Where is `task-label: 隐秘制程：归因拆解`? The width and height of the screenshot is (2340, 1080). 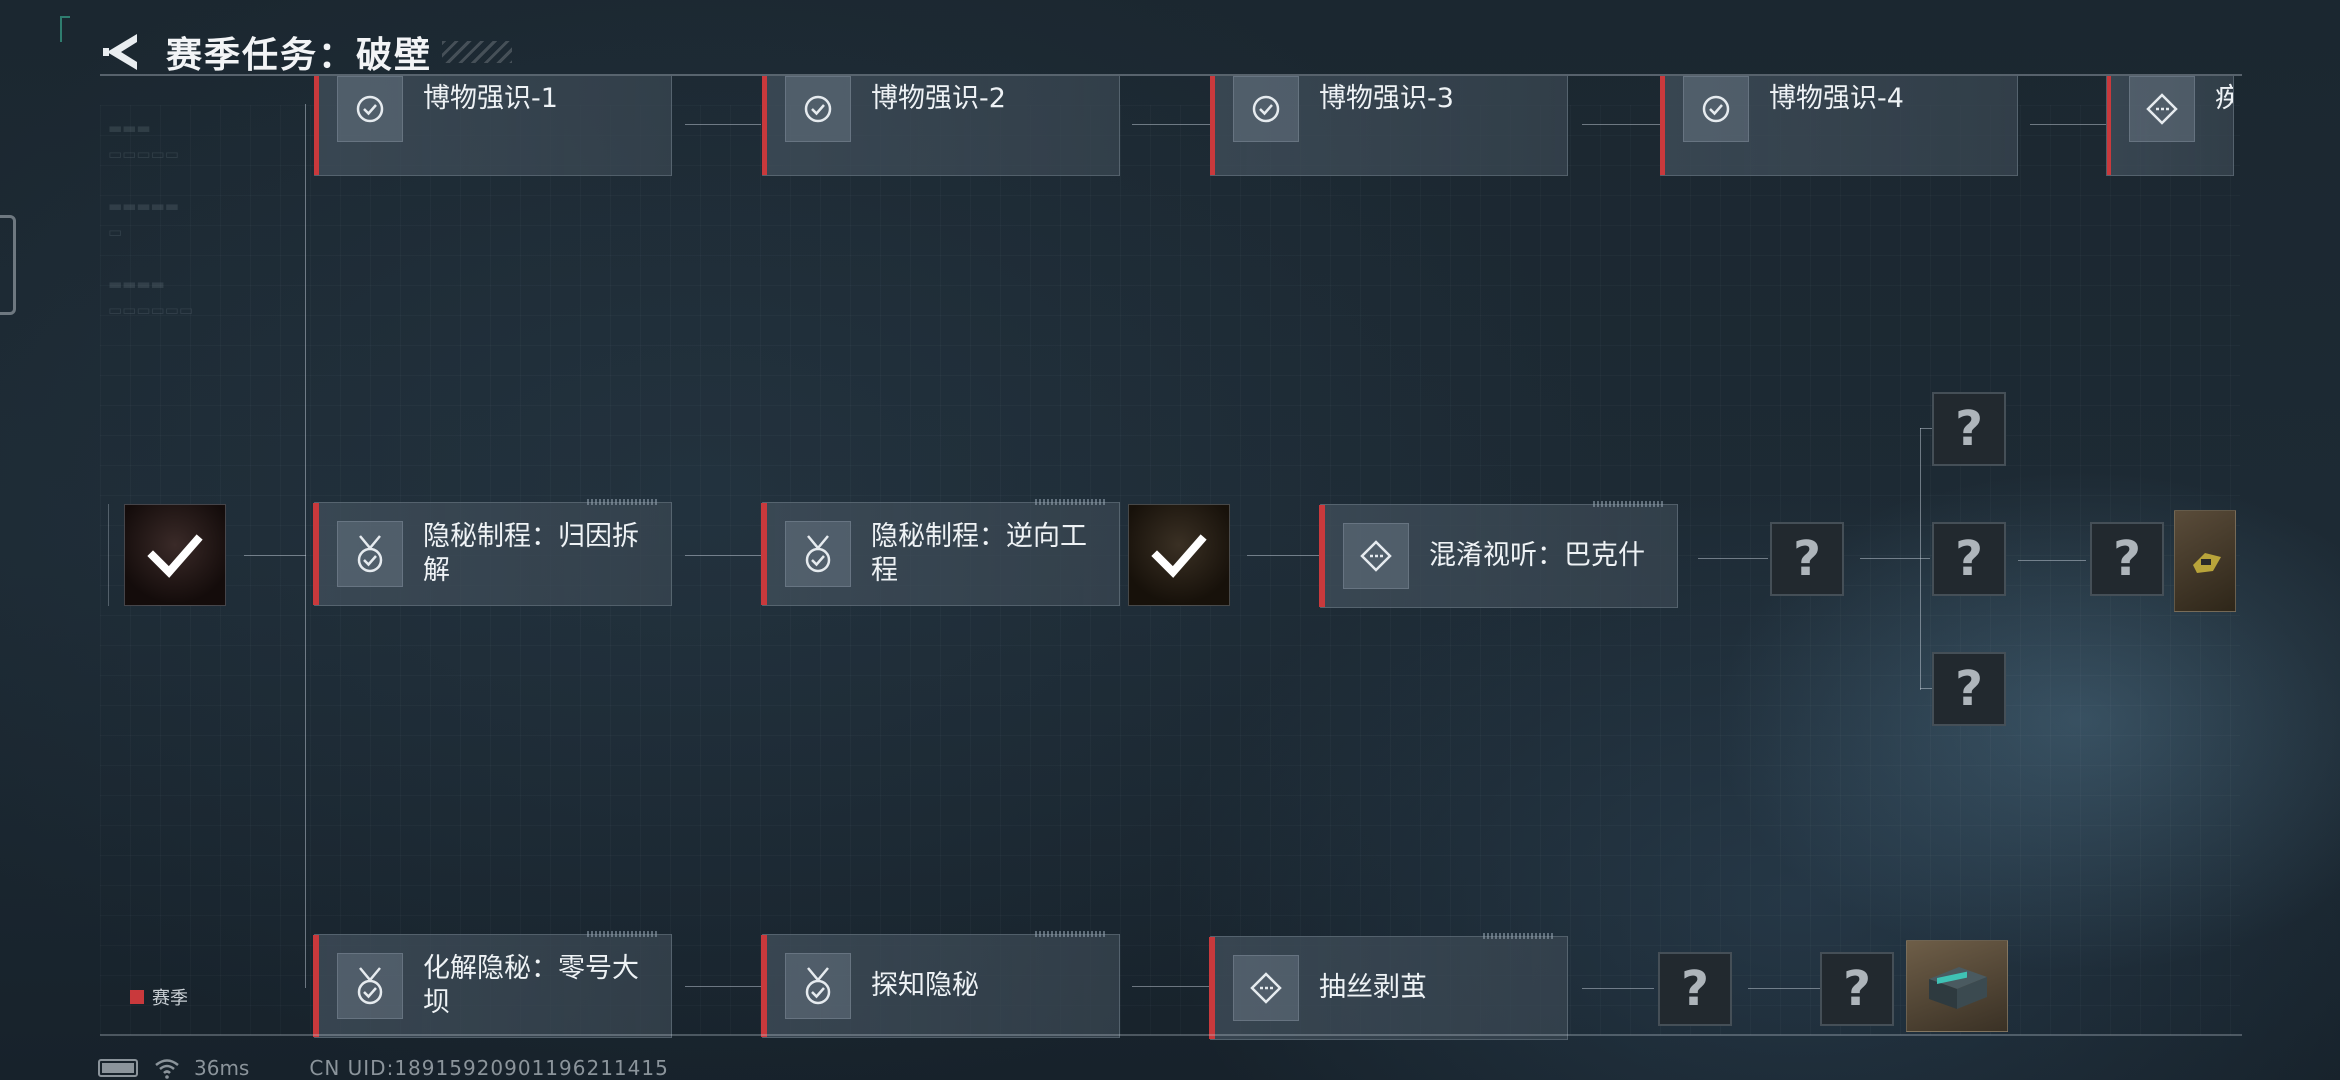 task-label: 隐秘制程：归因拆解 is located at coordinates (531, 553).